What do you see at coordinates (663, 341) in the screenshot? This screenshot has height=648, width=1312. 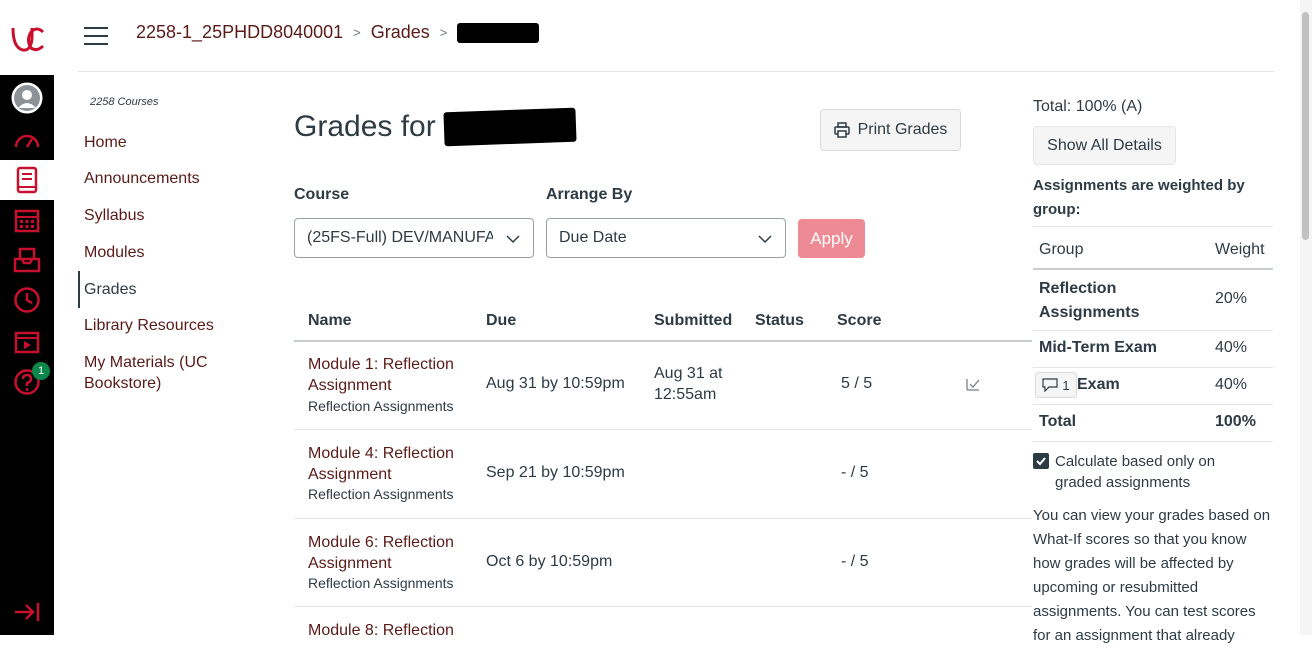 I see `table-header-divider` at bounding box center [663, 341].